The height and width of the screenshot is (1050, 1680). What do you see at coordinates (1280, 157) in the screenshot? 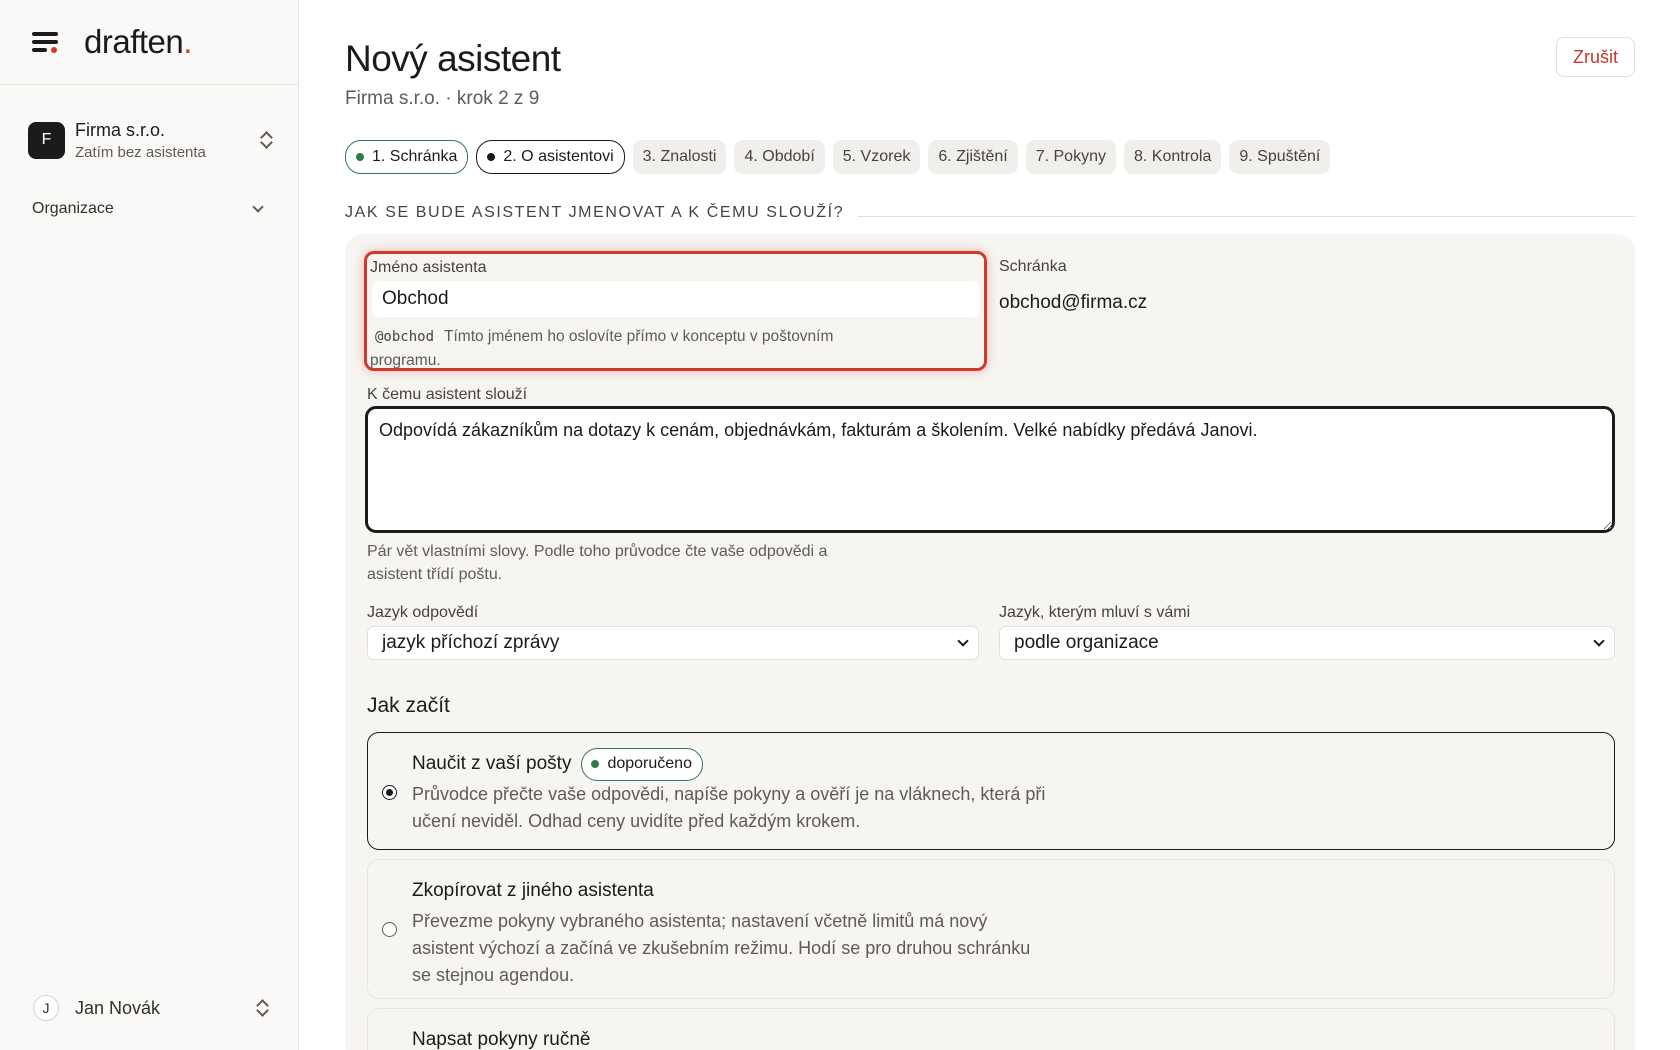
I see `step-9: 9. Spuštění` at bounding box center [1280, 157].